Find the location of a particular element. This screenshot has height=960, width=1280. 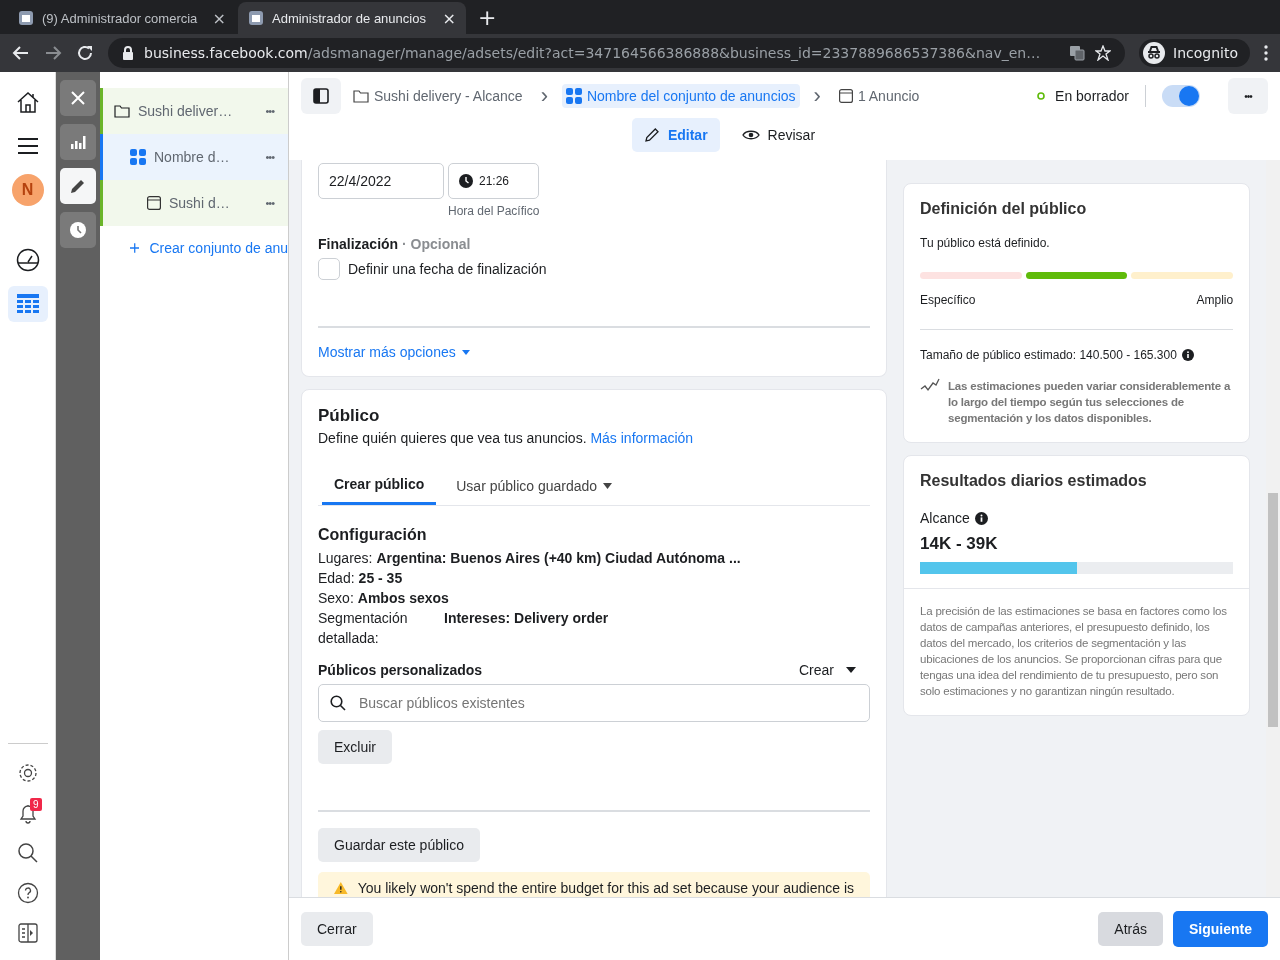

breadcrumb: Sushi delivery - Alcance is located at coordinates (438, 96).